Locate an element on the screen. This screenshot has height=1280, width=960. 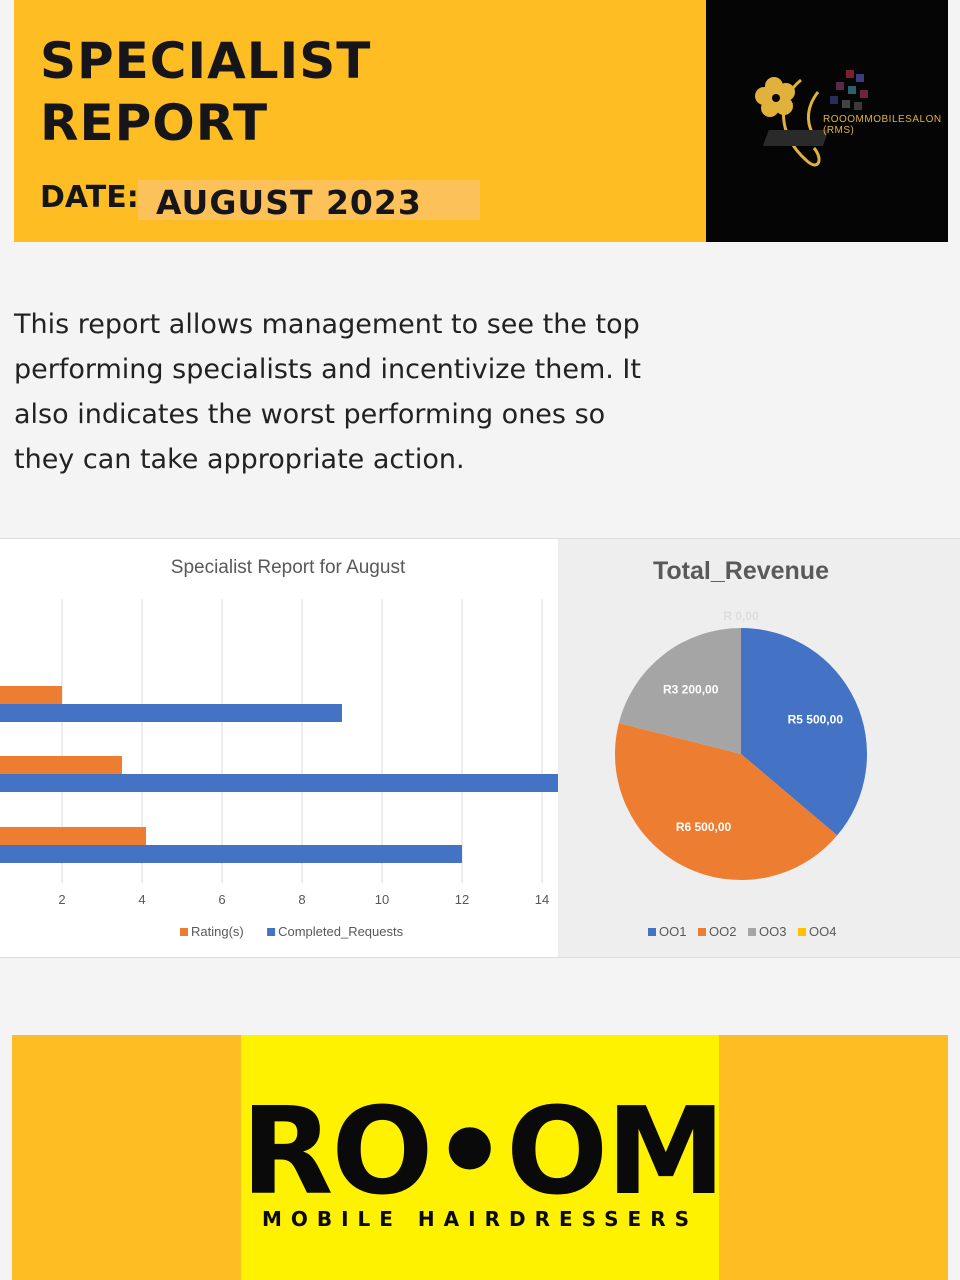
pie-chart-title: Total_Revenue is located at coordinates (741, 571).